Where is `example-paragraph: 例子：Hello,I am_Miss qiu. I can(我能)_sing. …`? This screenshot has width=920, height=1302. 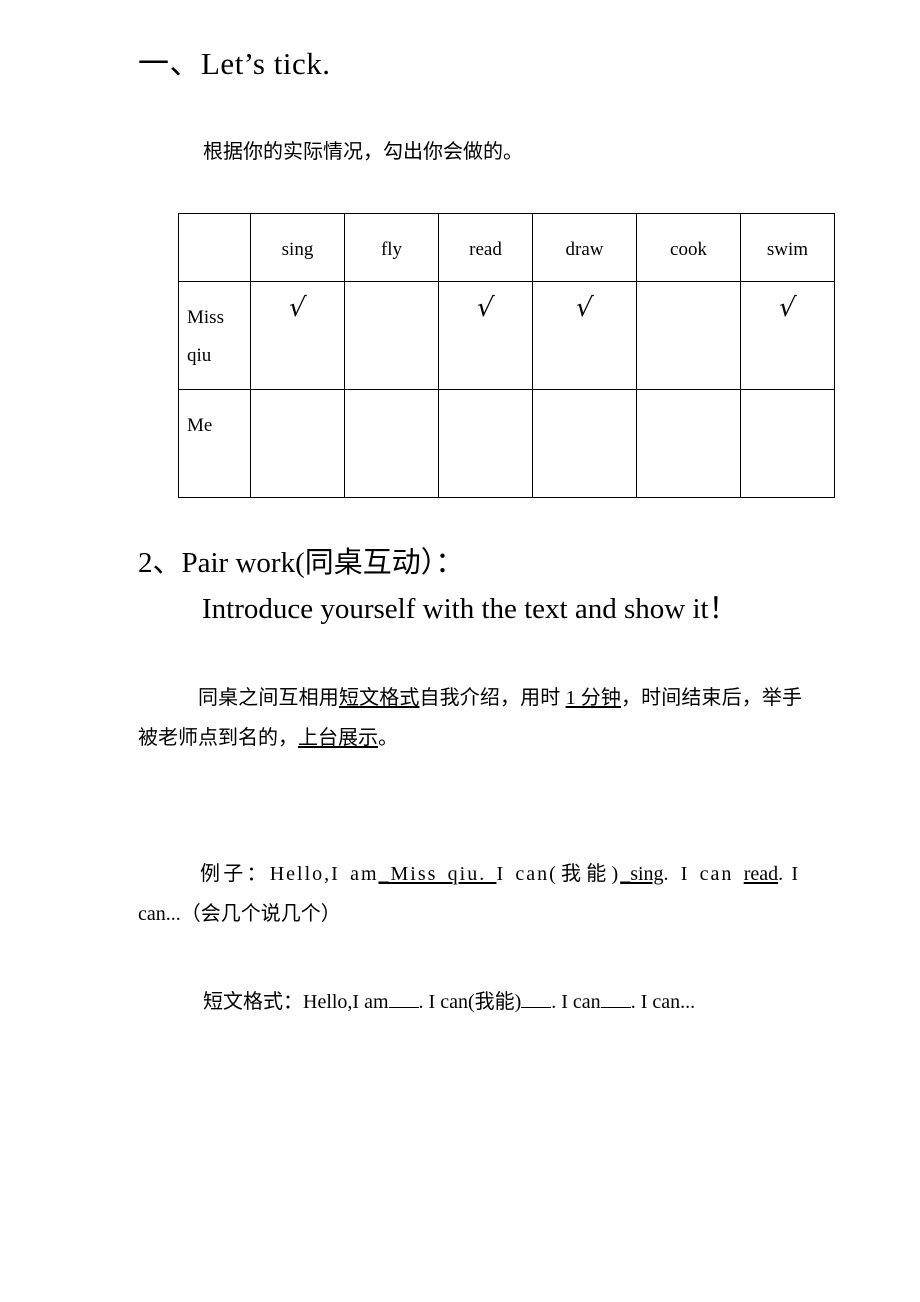
example-paragraph: 例子：Hello,I am_Miss qiu. I can(我能)_sing. … is located at coordinates (468, 894).